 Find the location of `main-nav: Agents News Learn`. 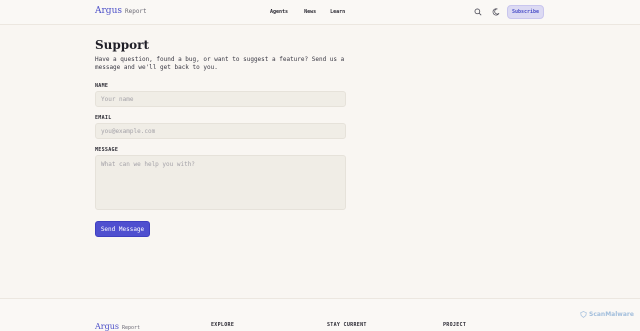

main-nav: Agents News Learn is located at coordinates (307, 12).